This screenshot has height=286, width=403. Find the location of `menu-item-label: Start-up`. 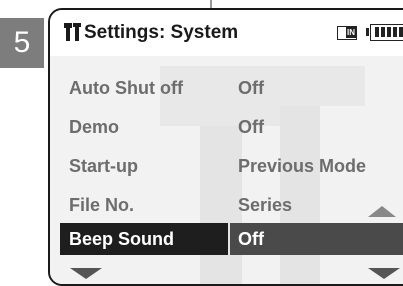

menu-item-label: Start-up is located at coordinates (103, 166).